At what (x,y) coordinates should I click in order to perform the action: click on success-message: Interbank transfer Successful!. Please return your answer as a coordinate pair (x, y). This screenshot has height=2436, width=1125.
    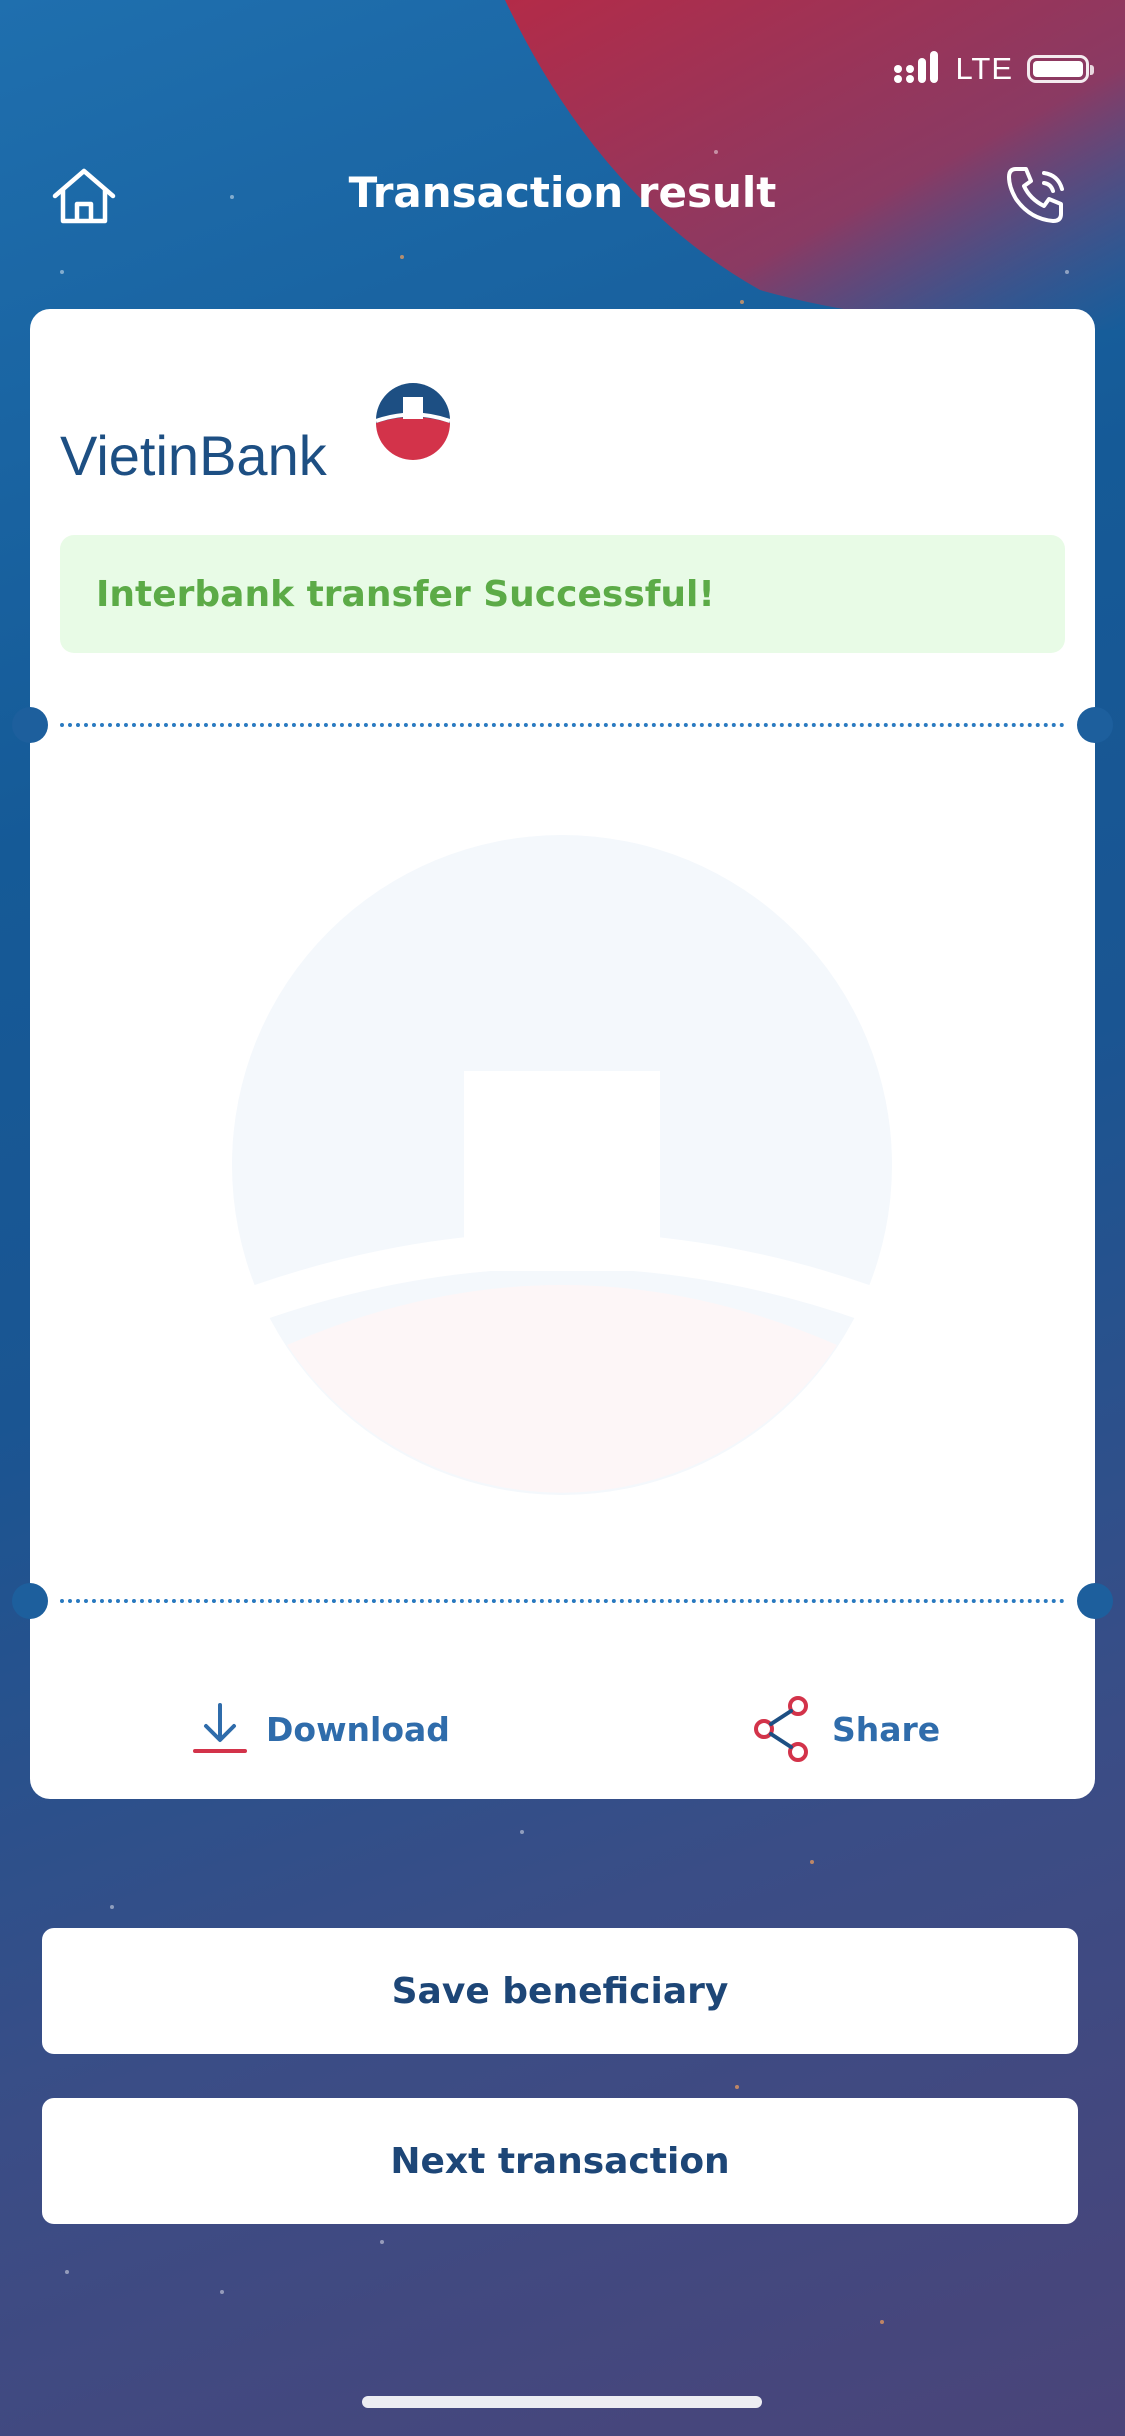
    Looking at the image, I should click on (405, 594).